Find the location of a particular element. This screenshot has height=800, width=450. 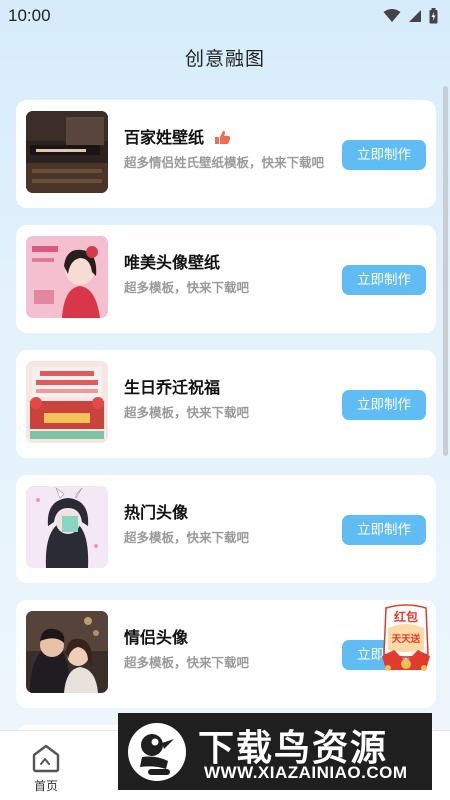

scrollbar is located at coordinates (445, 271).